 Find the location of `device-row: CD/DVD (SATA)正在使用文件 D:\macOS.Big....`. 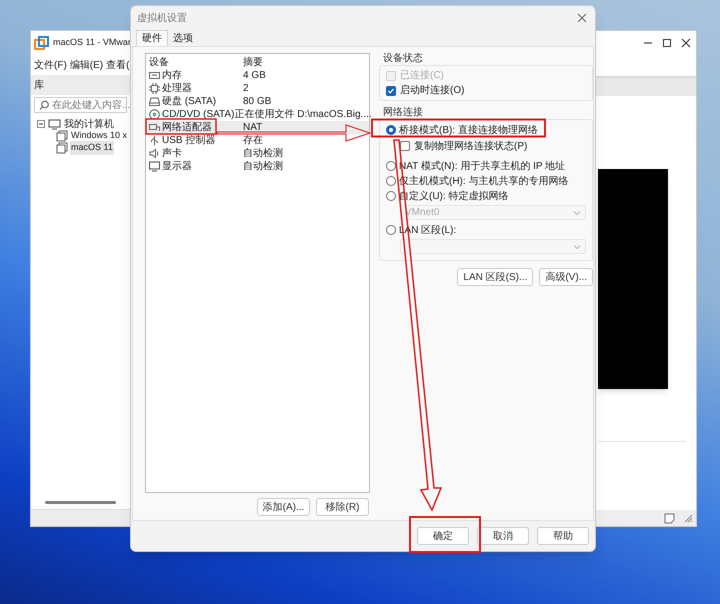

device-row: CD/DVD (SATA)正在使用文件 D:\macOS.Big.... is located at coordinates (257, 114).